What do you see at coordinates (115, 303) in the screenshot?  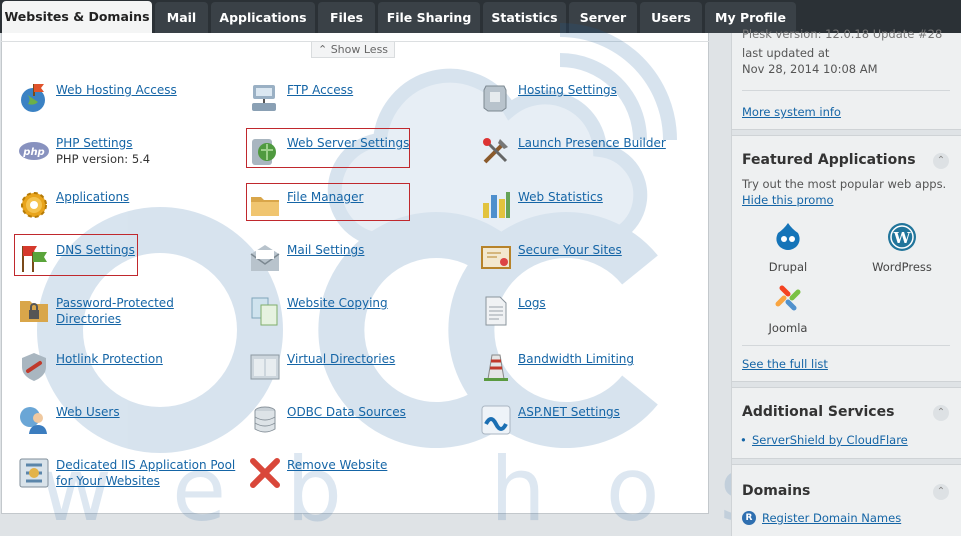 I see `password-protected-link: Password-Protected` at bounding box center [115, 303].